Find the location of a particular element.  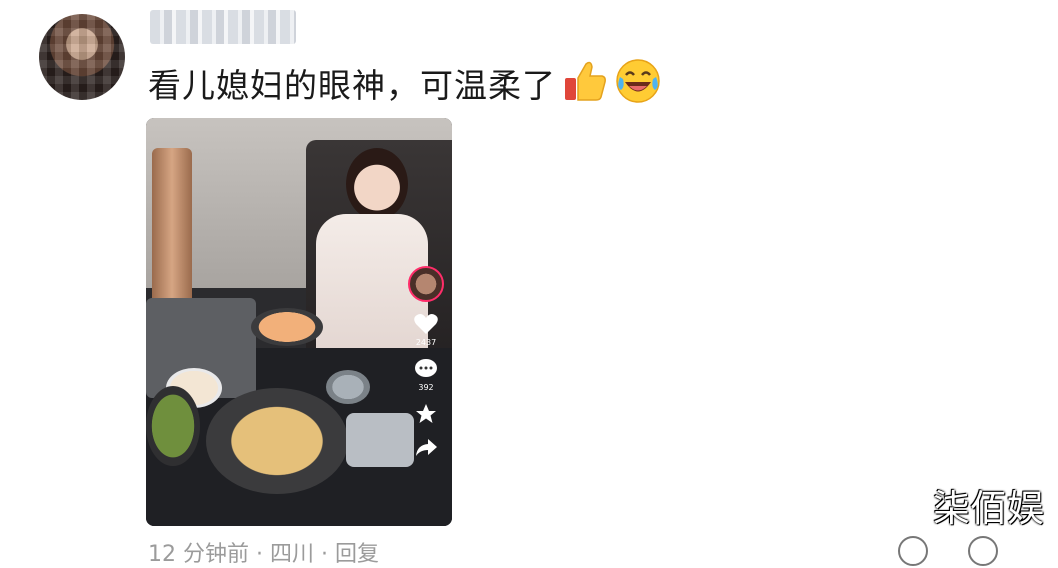

user-avatar is located at coordinates (82, 57).